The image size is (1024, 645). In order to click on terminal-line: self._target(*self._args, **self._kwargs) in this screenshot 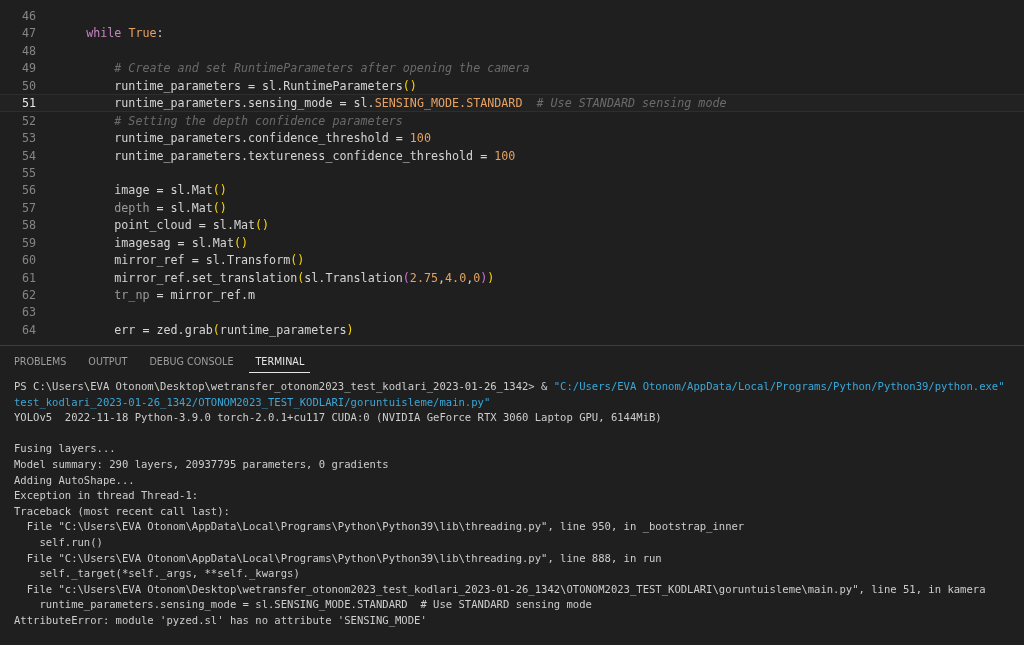, I will do `click(169, 574)`.